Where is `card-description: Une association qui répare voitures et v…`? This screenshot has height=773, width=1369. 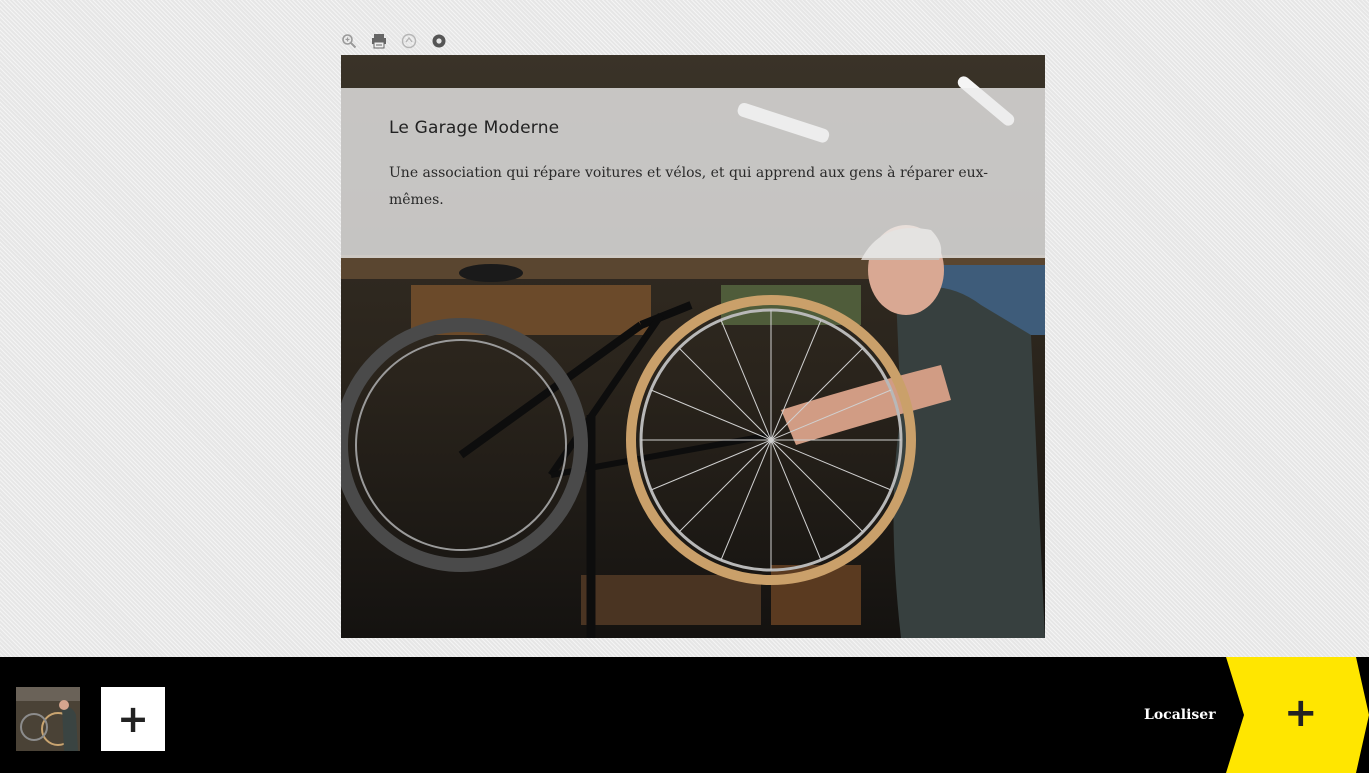
card-description: Une association qui répare voitures et v… is located at coordinates (689, 186).